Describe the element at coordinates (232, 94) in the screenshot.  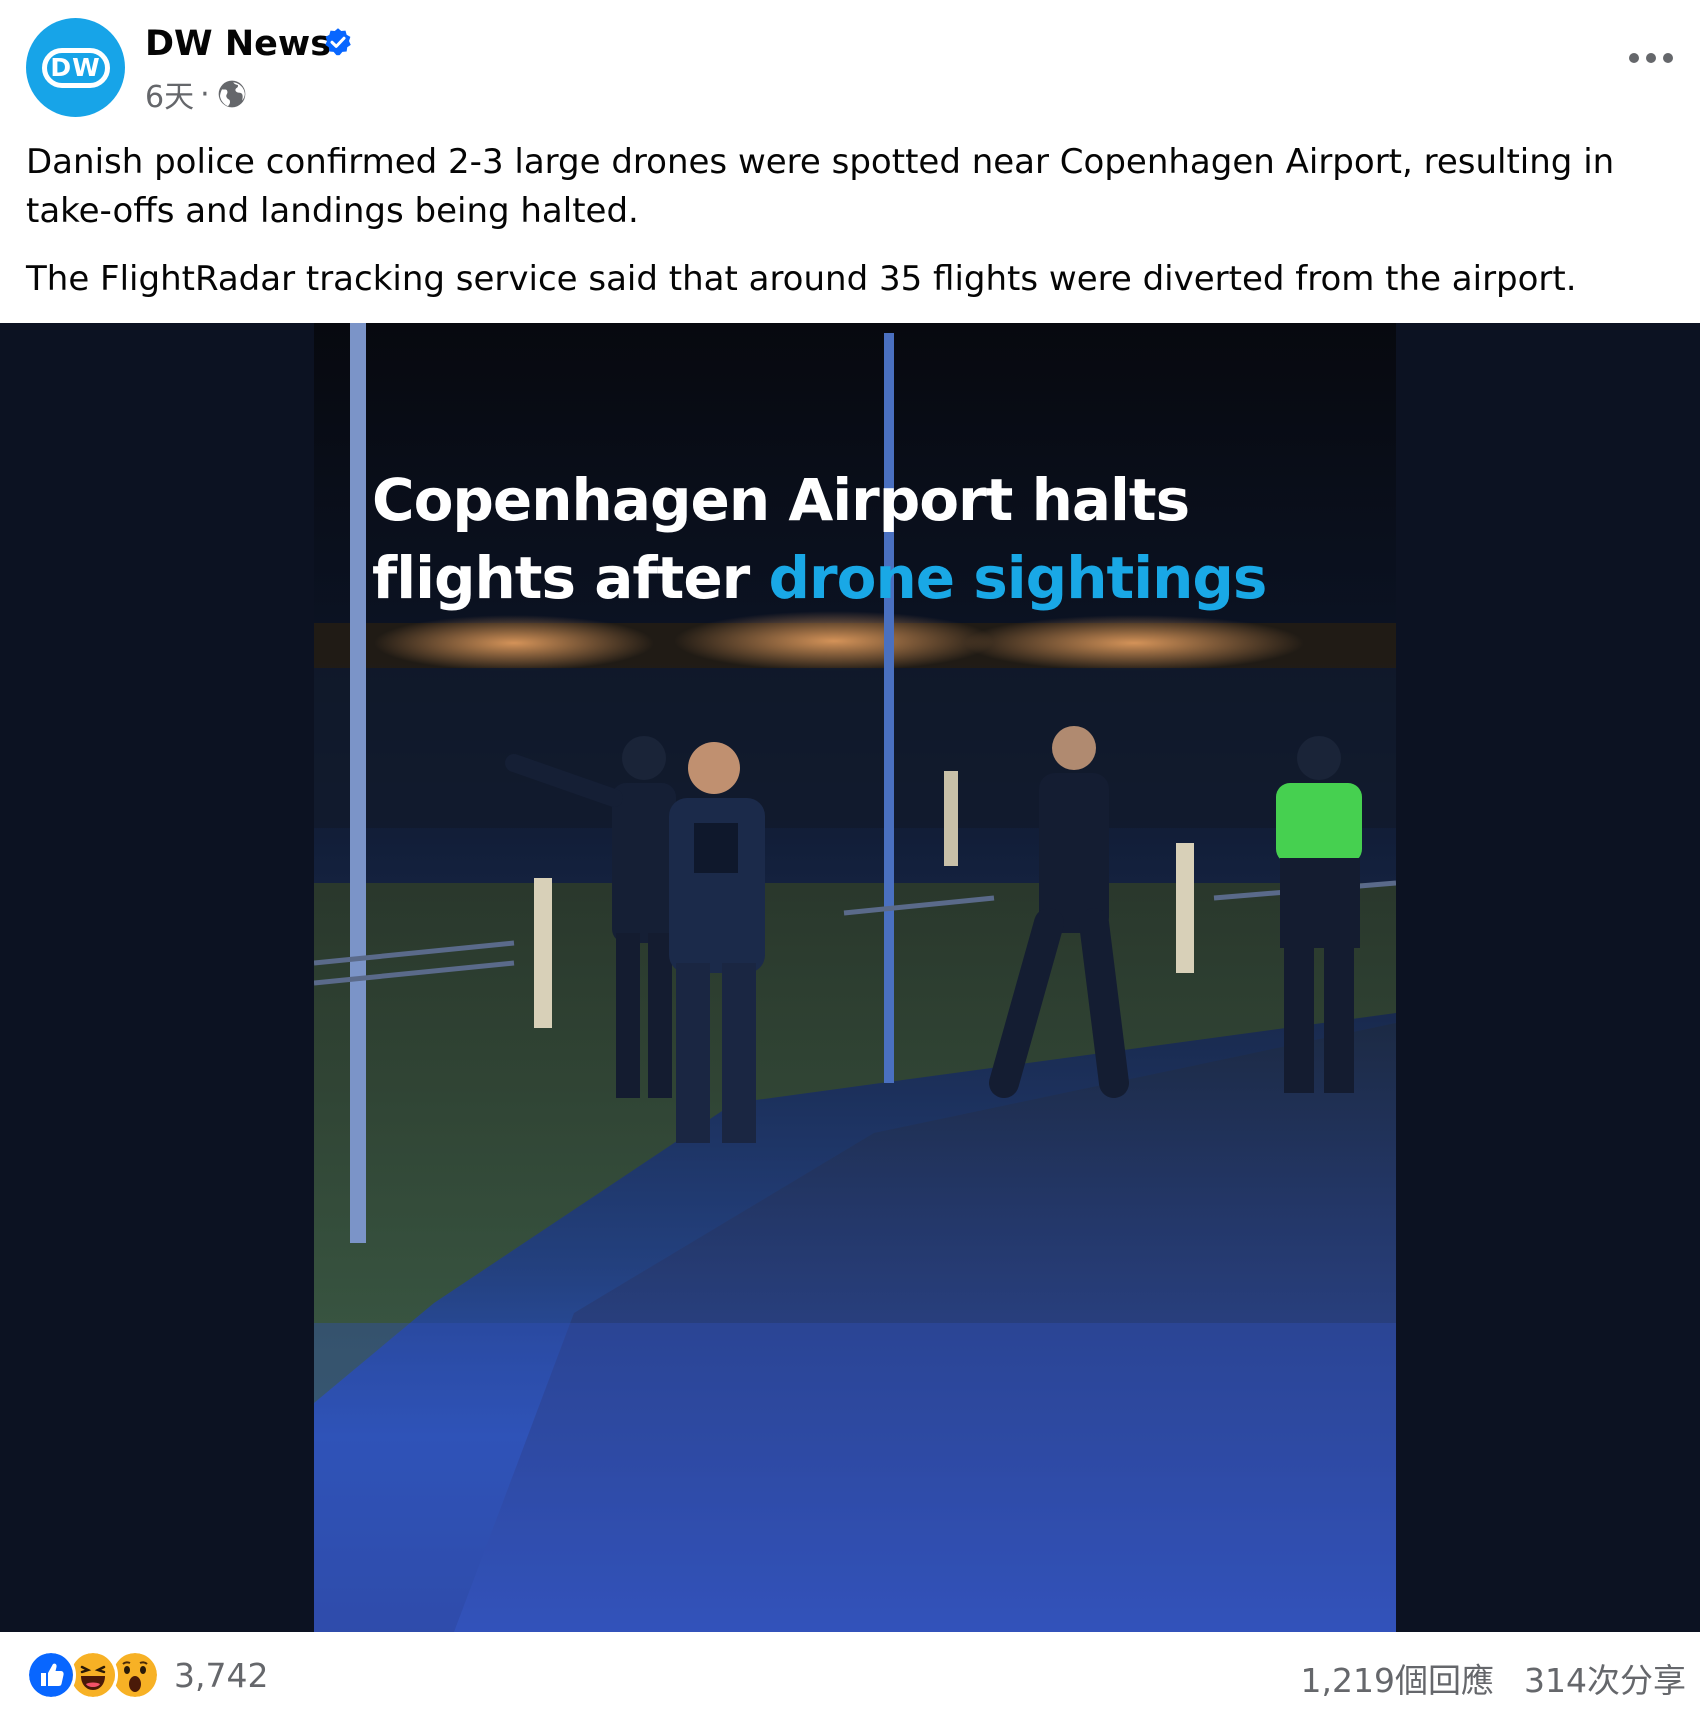
I see `globe-icon` at that location.